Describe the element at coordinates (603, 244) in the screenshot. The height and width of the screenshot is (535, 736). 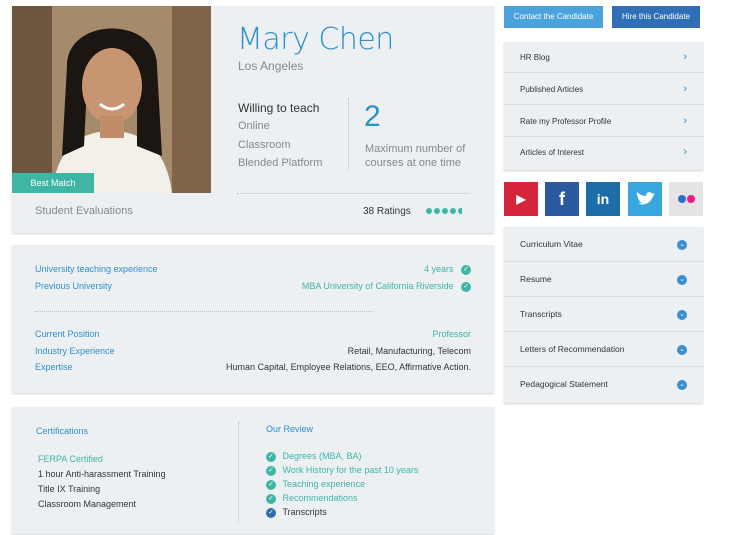
I see `doc-curriculum-vitae: Curriculum Vitae ⌄` at that location.